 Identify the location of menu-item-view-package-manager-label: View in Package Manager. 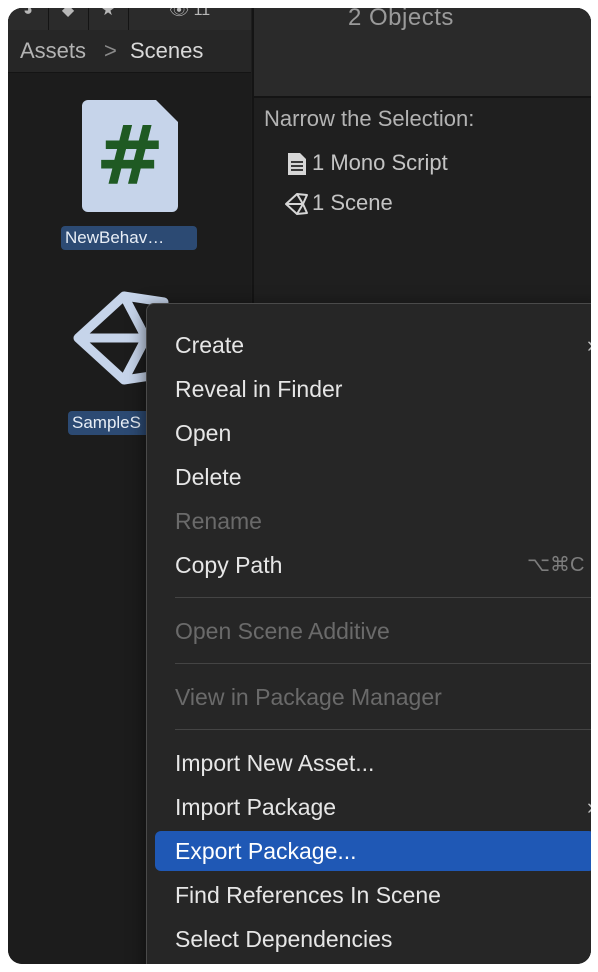
(308, 697).